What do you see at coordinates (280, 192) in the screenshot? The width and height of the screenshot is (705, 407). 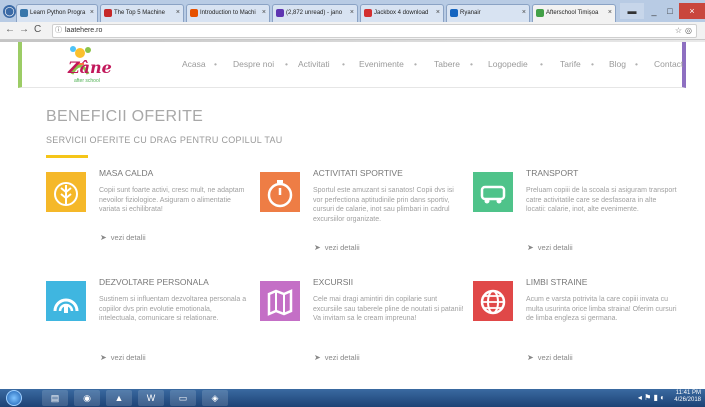 I see `stopwatch-icon` at bounding box center [280, 192].